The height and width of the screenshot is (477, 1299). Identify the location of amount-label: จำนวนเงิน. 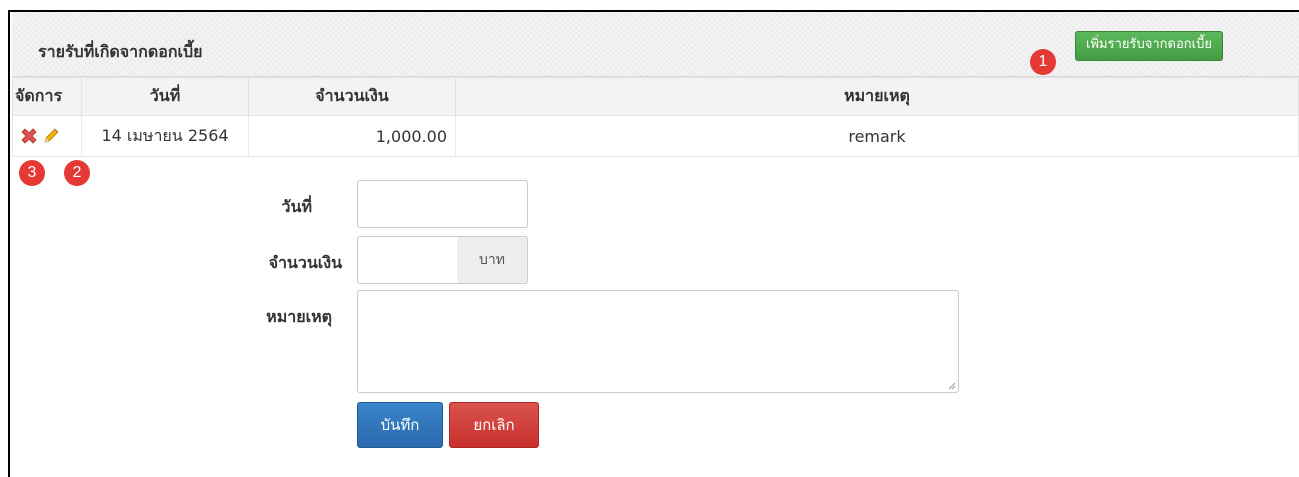
(305, 262).